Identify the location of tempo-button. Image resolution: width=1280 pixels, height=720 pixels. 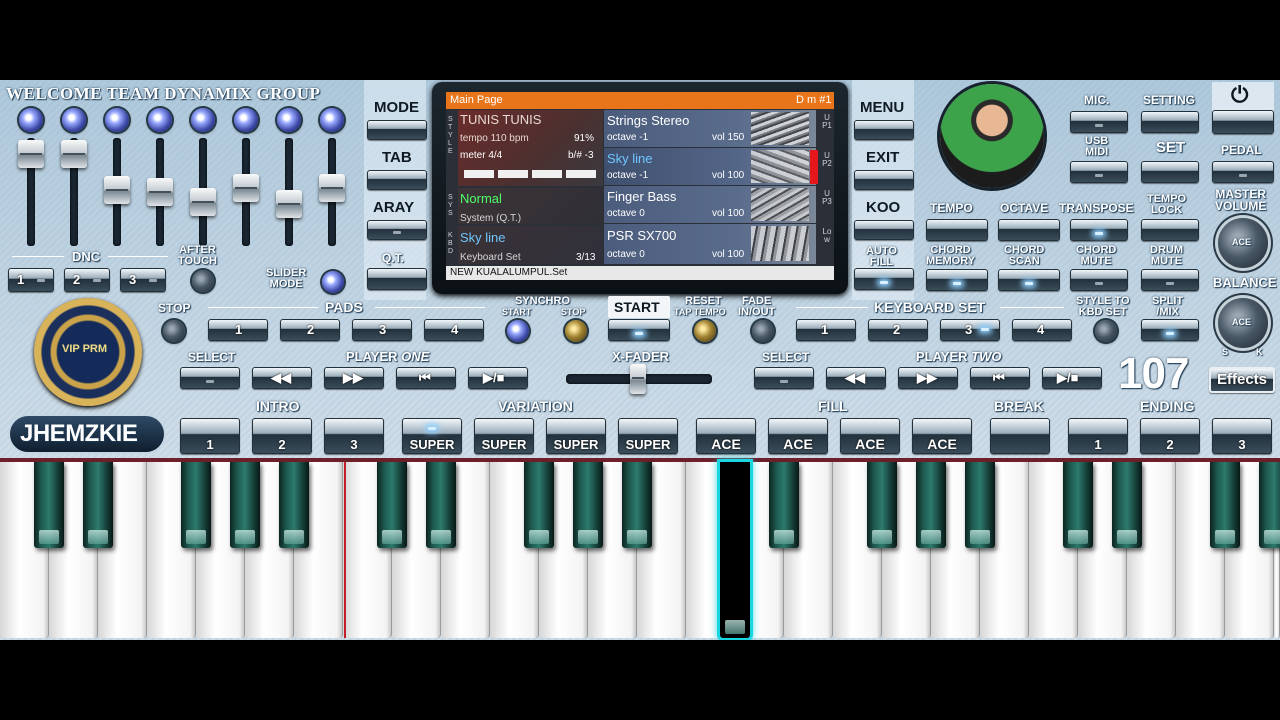
(957, 230).